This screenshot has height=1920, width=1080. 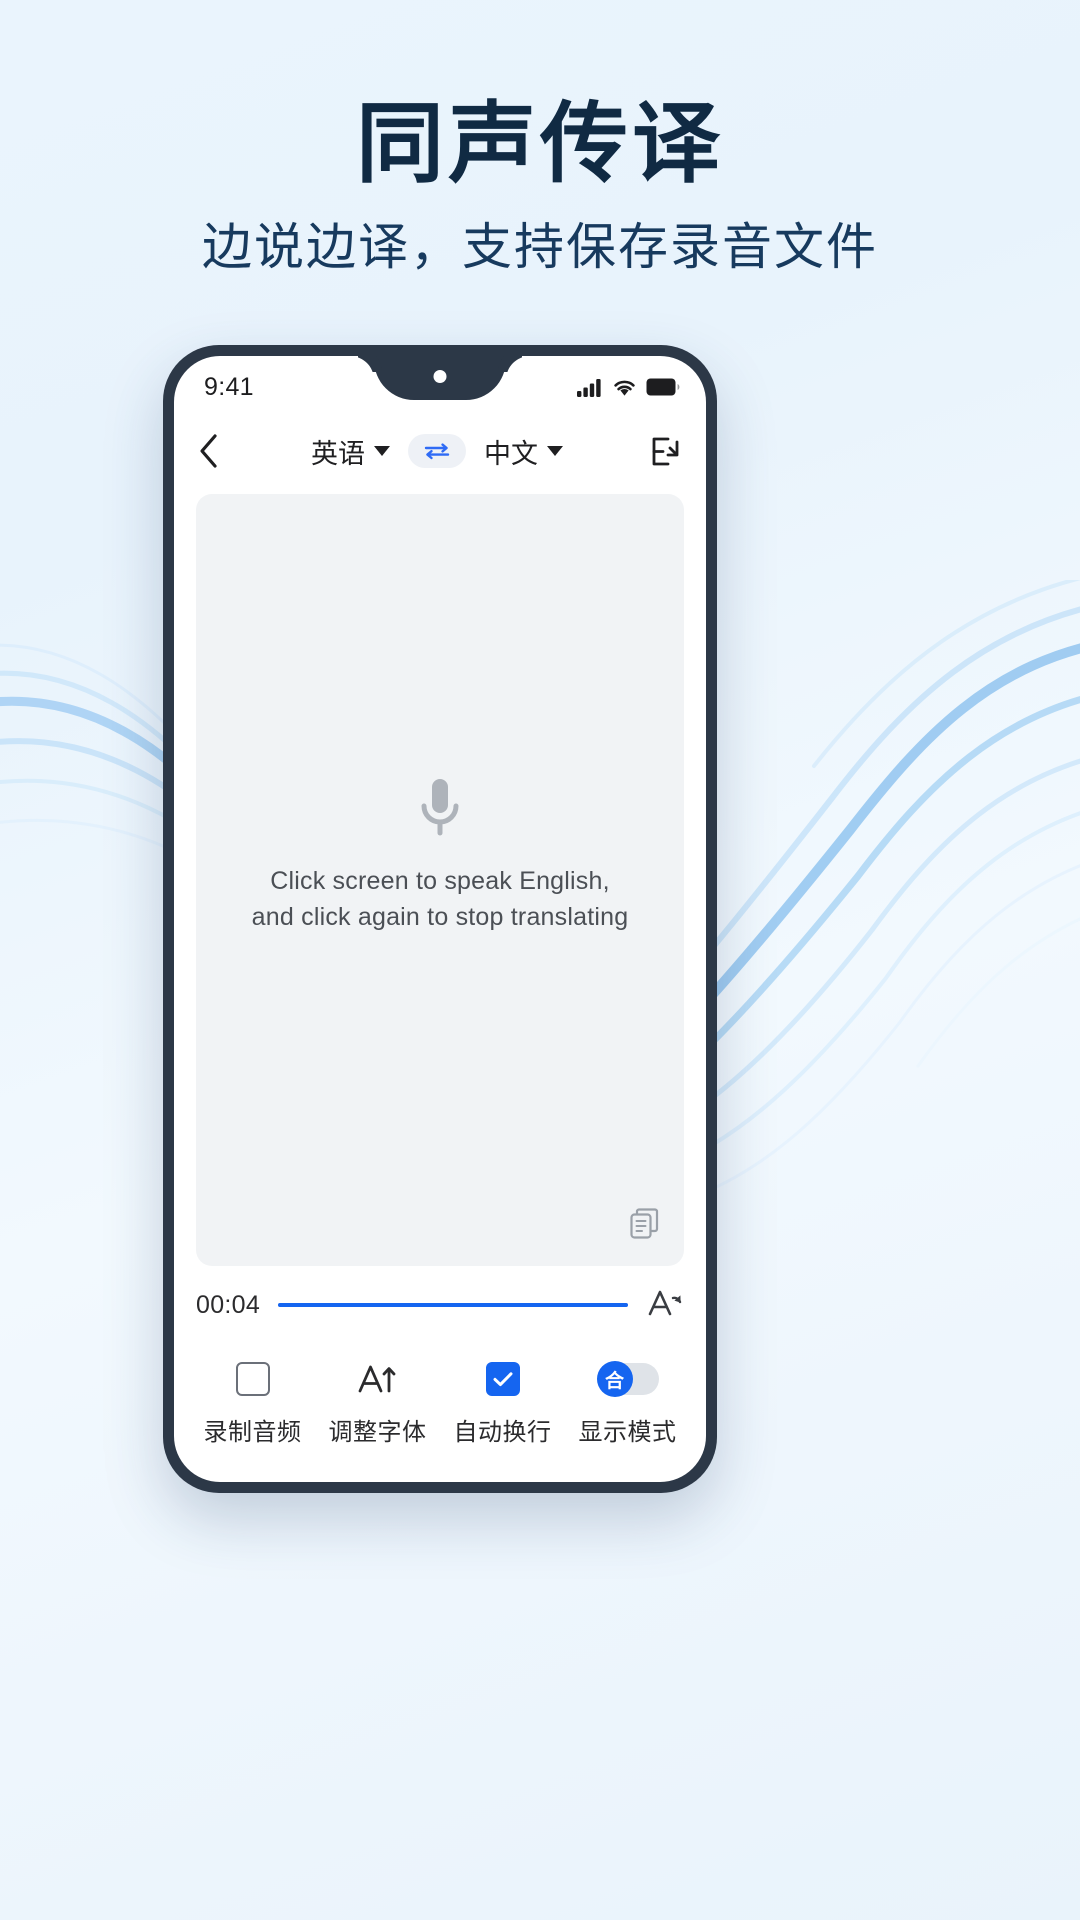 What do you see at coordinates (540, 247) in the screenshot?
I see `page-subtitle: 边说边译，支持保存录音文件` at bounding box center [540, 247].